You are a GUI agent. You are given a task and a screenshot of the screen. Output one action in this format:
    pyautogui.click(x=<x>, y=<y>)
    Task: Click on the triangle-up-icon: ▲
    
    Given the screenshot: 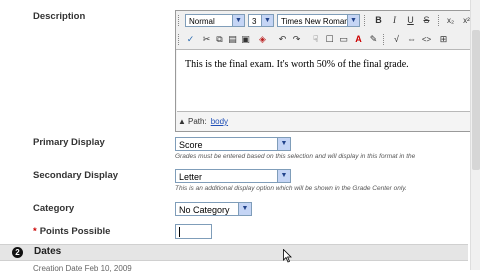 What is the action you would take?
    pyautogui.click(x=182, y=121)
    